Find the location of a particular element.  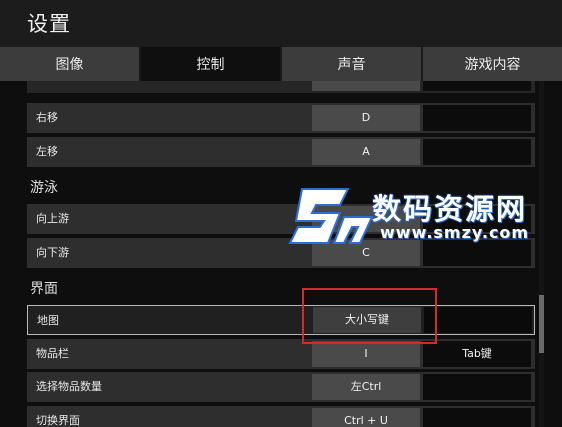

keybind-row-swim-up: 向上游 is located at coordinates (281, 219).